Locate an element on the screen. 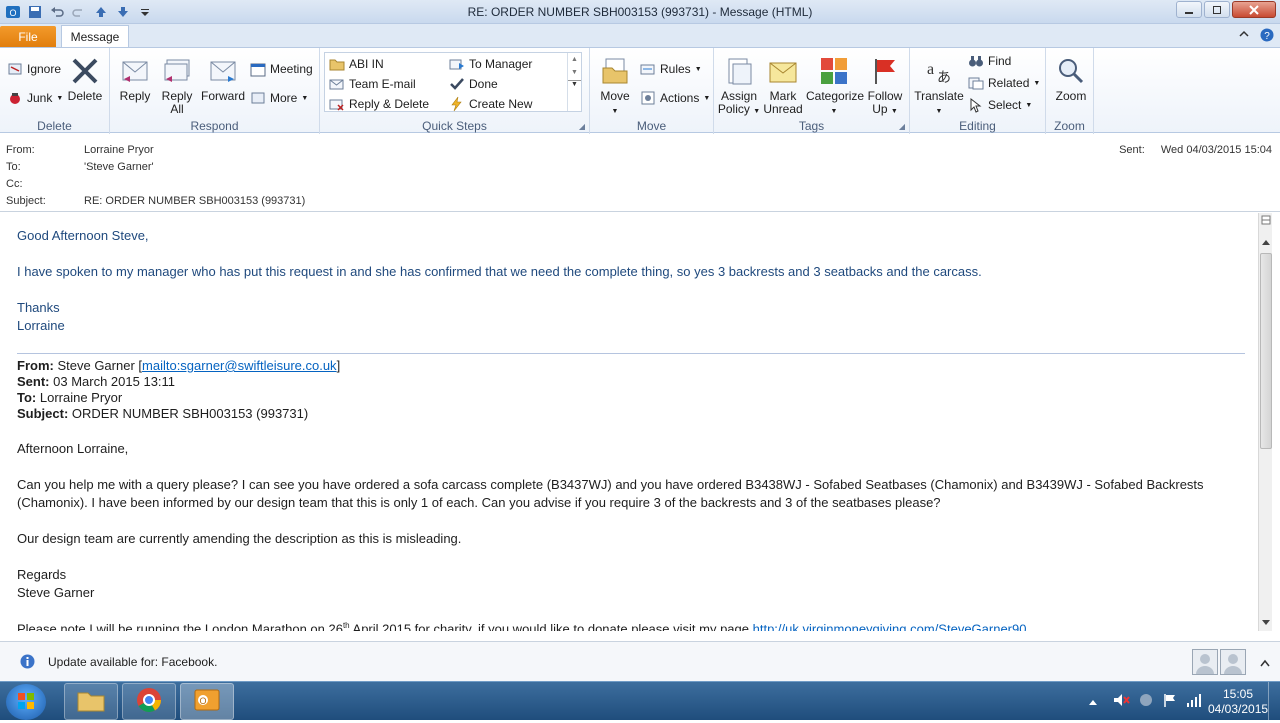 The height and width of the screenshot is (723, 1280). quickstep-abi-in: ABI IN is located at coordinates (356, 64).